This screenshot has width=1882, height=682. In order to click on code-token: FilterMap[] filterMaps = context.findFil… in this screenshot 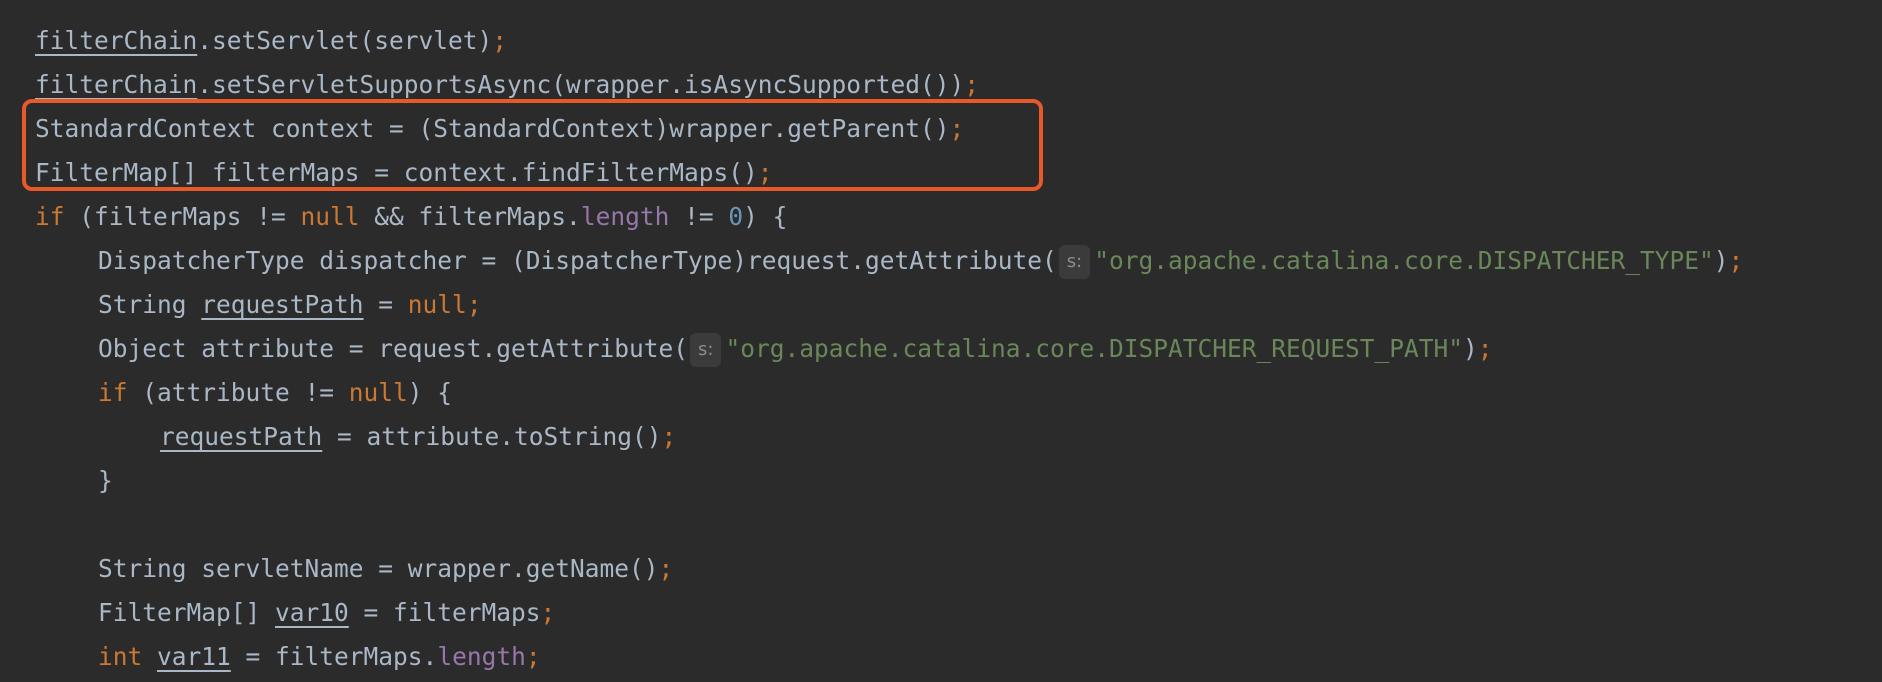, I will do `click(396, 172)`.